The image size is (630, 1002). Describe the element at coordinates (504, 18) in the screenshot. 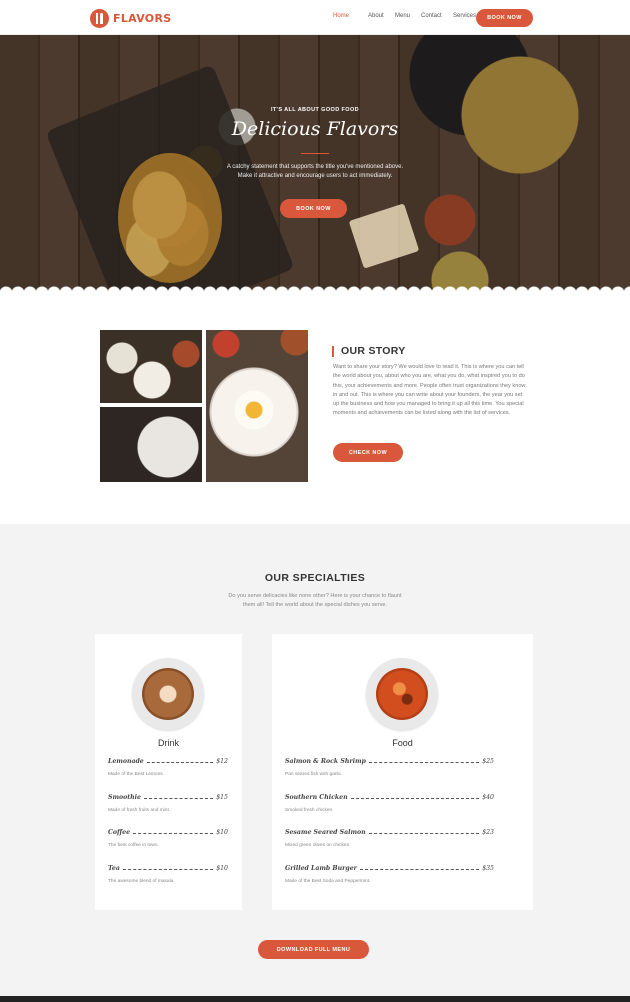

I see `book-now-nav-button: BOOK NOW` at that location.